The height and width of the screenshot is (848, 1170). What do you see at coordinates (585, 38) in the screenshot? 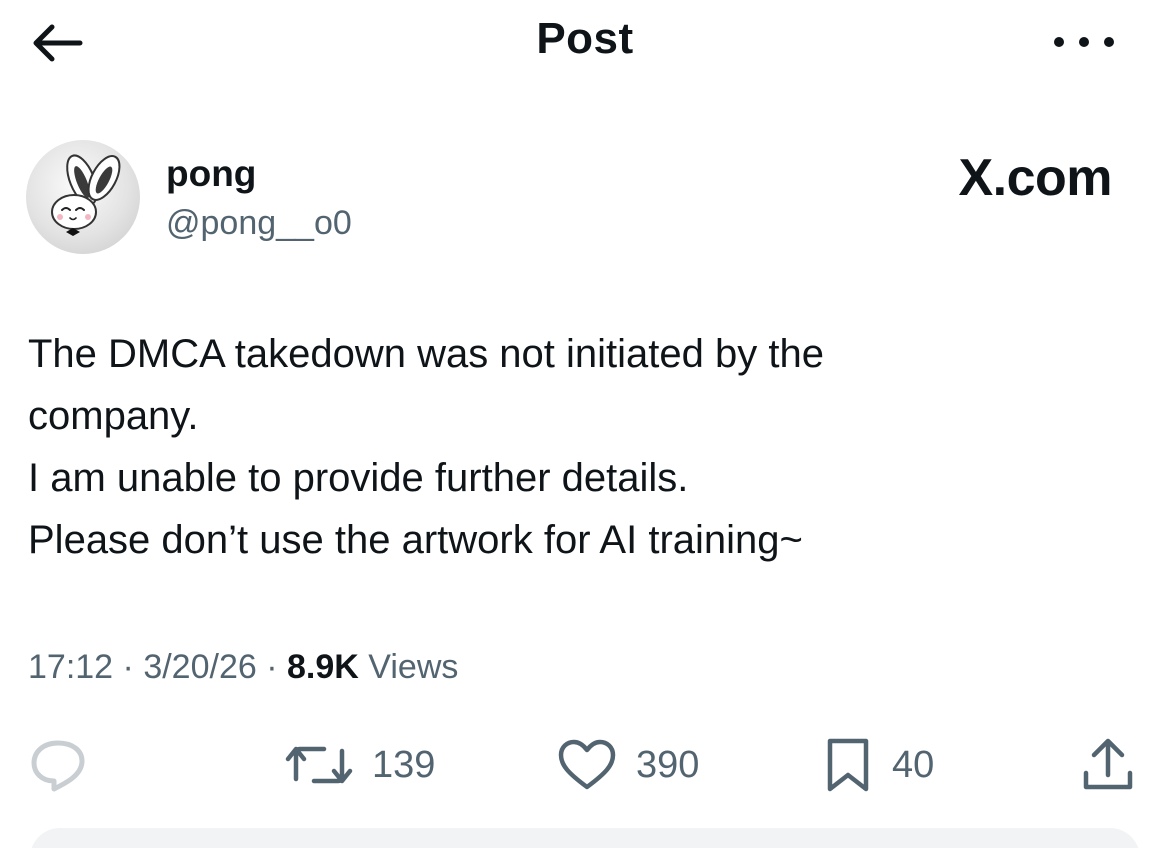
I see `page-title: Post` at bounding box center [585, 38].